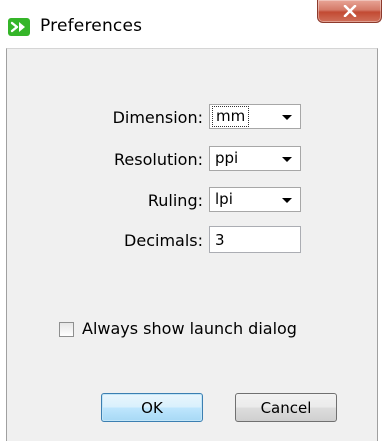 The image size is (385, 441). What do you see at coordinates (255, 239) in the screenshot?
I see `decimals-field: 3` at bounding box center [255, 239].